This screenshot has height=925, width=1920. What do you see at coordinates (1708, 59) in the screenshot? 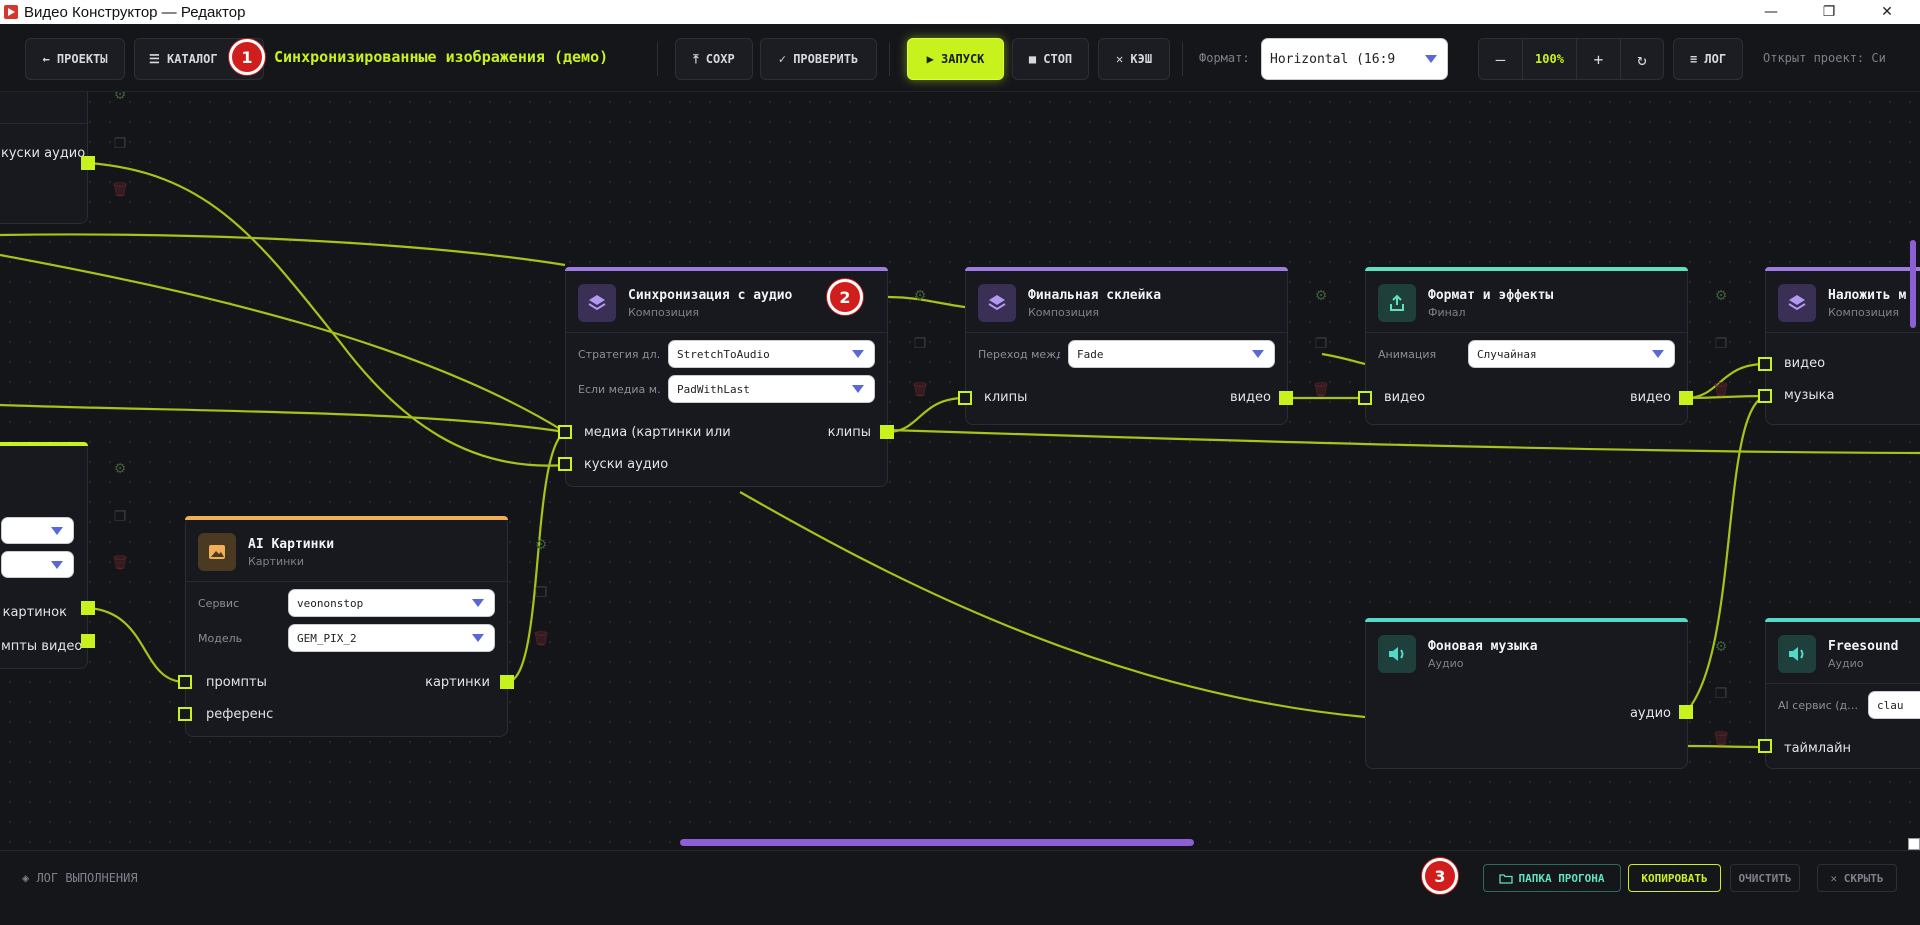
I see `log-button: ≡ ЛОГ` at bounding box center [1708, 59].